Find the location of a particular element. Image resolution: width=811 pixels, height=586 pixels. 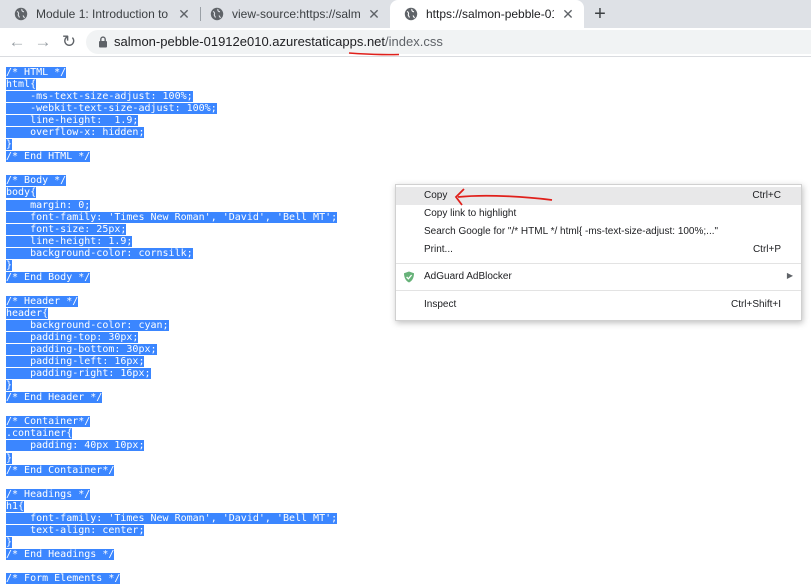

code-line: font-size: 25px; is located at coordinates (171, 229).